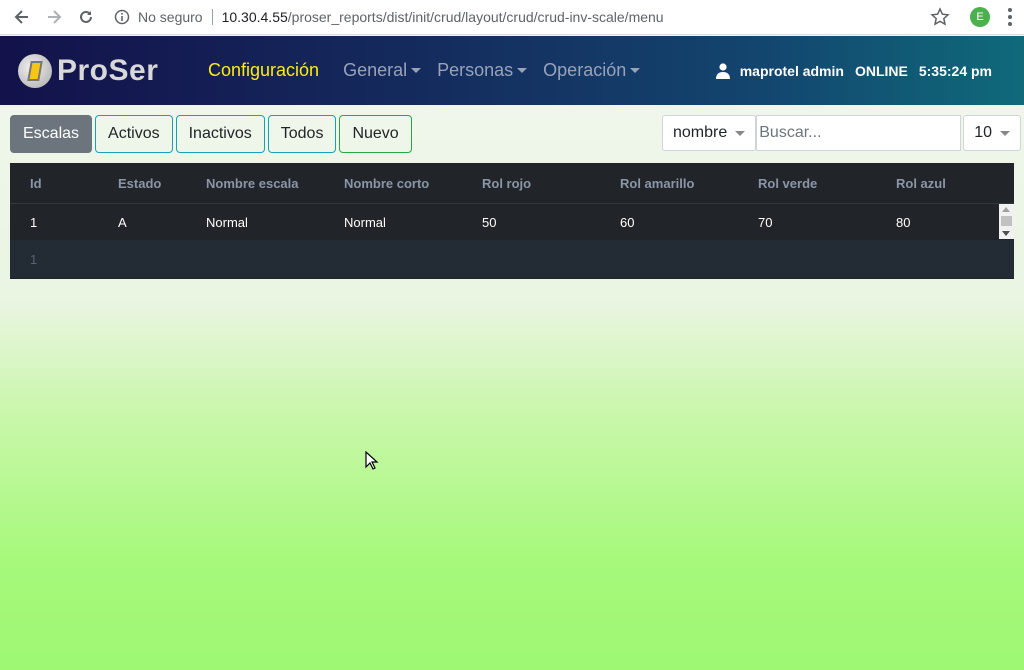  Describe the element at coordinates (122, 17) in the screenshot. I see `info-icon` at that location.